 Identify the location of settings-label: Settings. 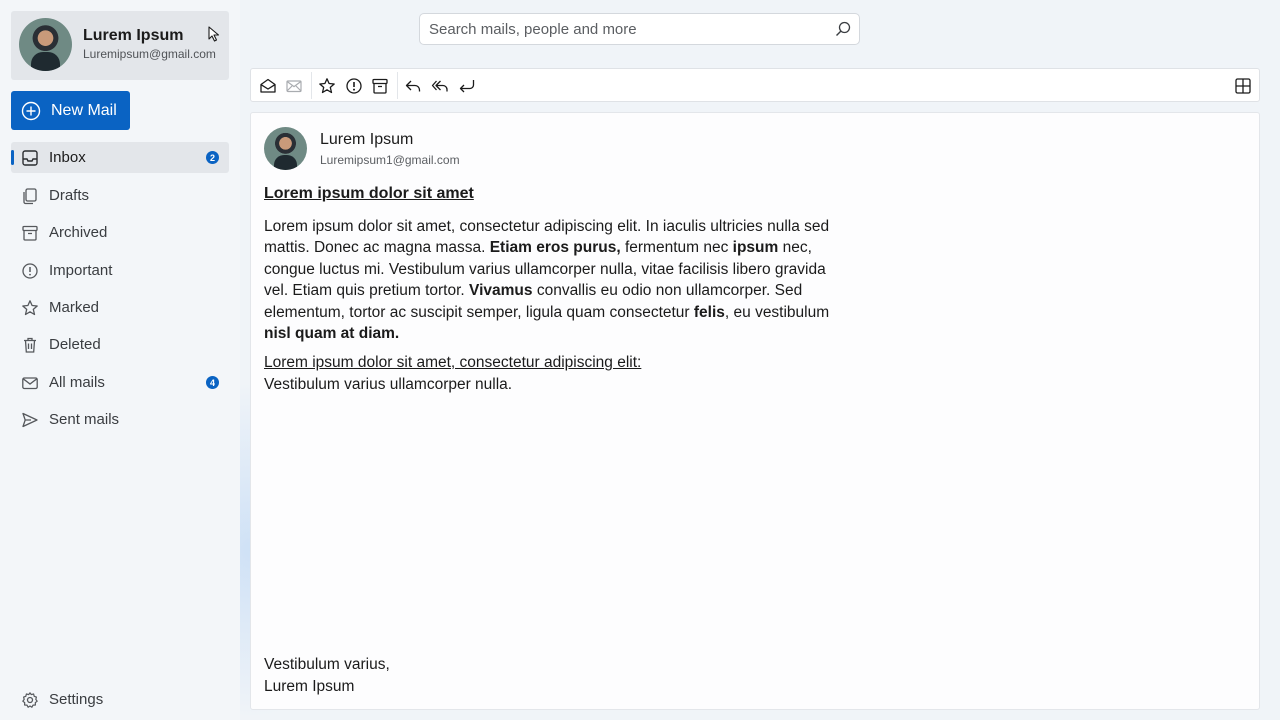
(76, 699).